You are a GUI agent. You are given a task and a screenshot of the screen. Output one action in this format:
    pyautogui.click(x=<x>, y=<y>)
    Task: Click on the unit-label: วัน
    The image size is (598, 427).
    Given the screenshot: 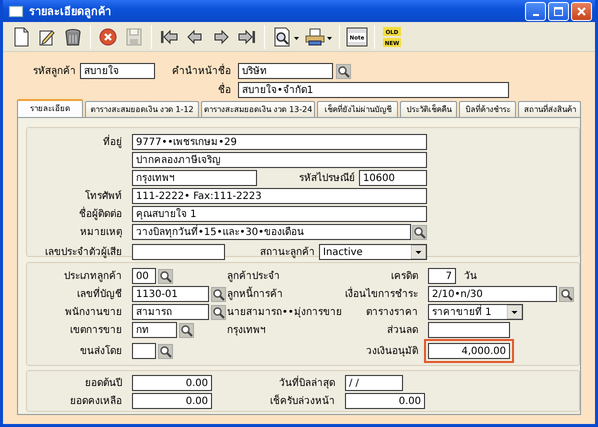 What is the action you would take?
    pyautogui.click(x=470, y=276)
    